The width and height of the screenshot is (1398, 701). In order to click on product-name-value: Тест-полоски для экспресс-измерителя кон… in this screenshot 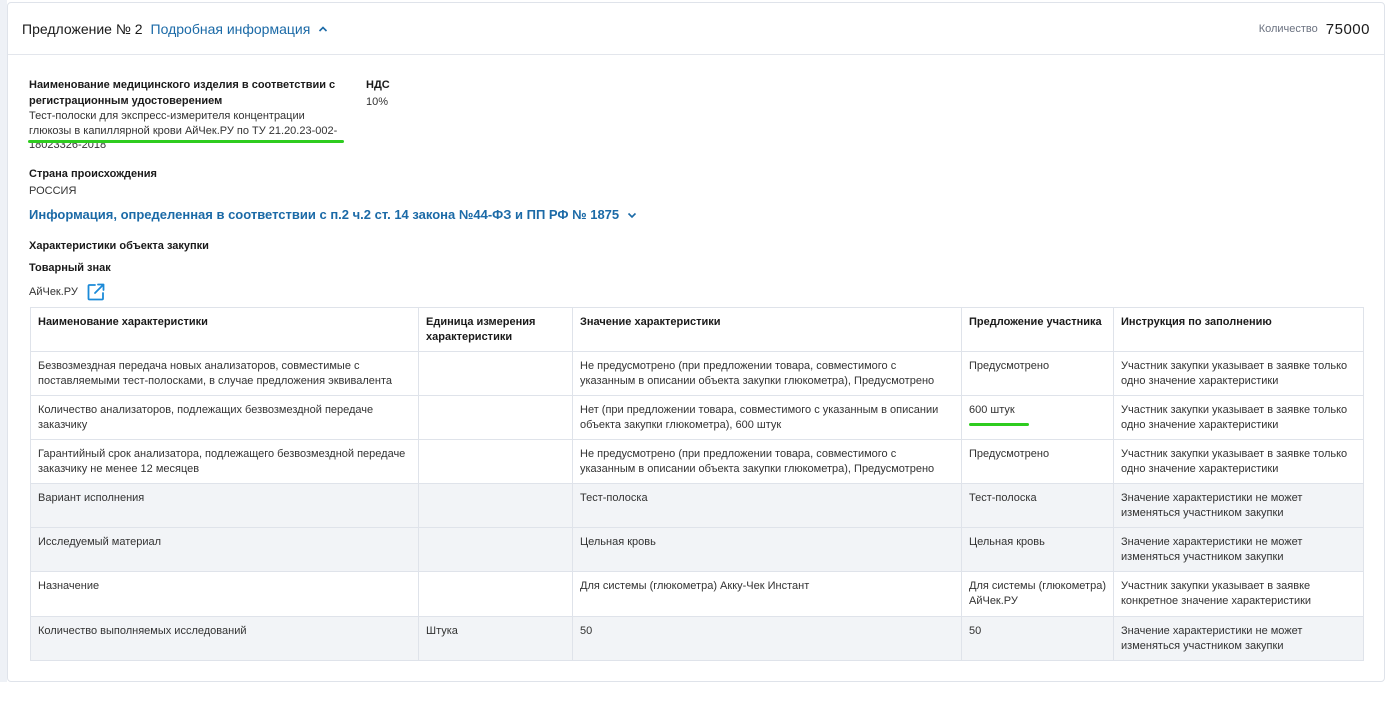, I will do `click(183, 130)`.